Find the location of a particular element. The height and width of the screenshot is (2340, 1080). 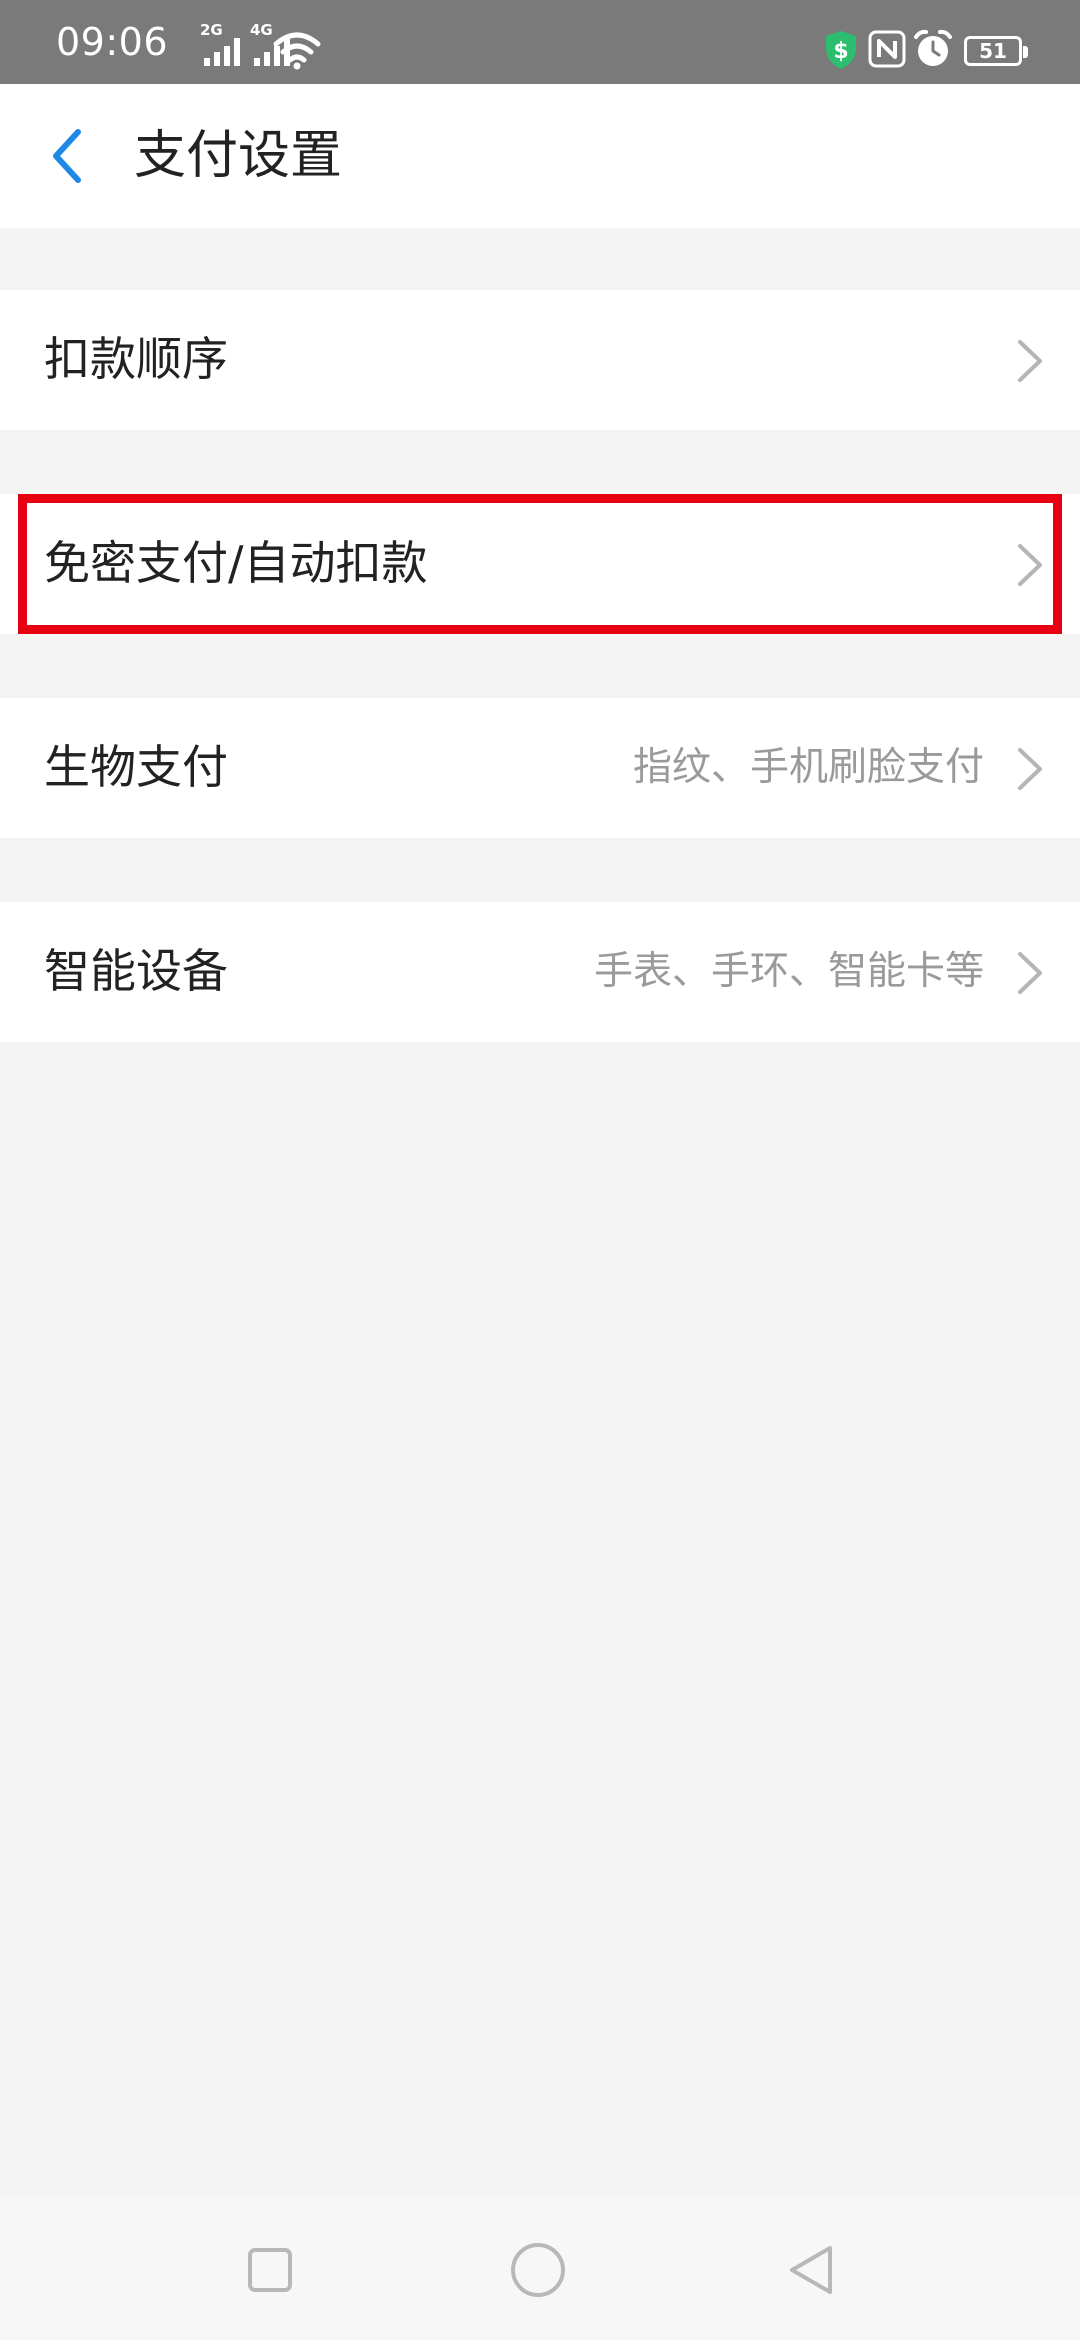

recent-apps-icon is located at coordinates (270, 2270).